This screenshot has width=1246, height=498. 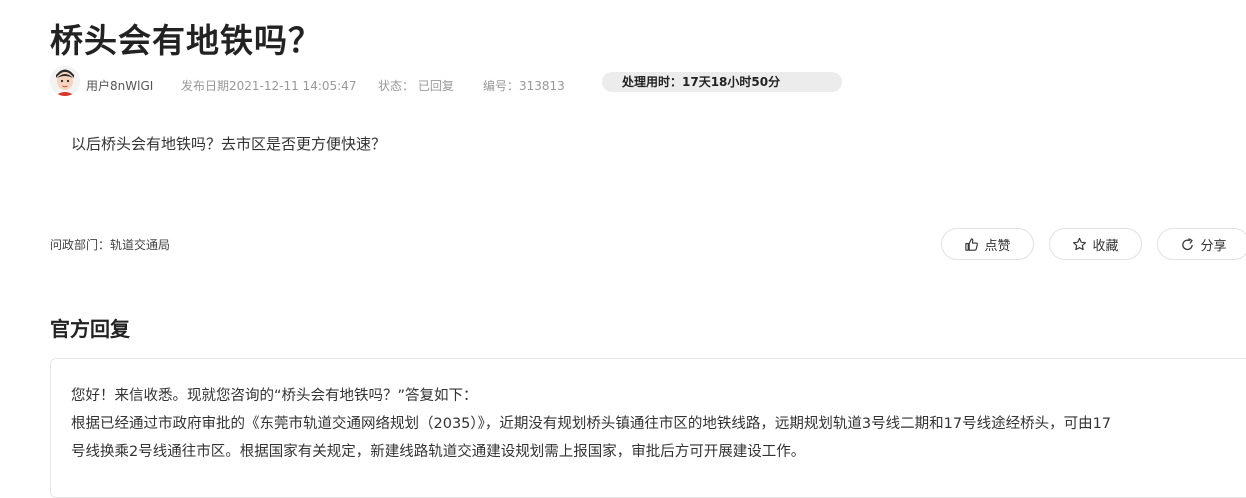 What do you see at coordinates (269, 86) in the screenshot?
I see `publish-date: 发布日期2021-12-11 14:05:47` at bounding box center [269, 86].